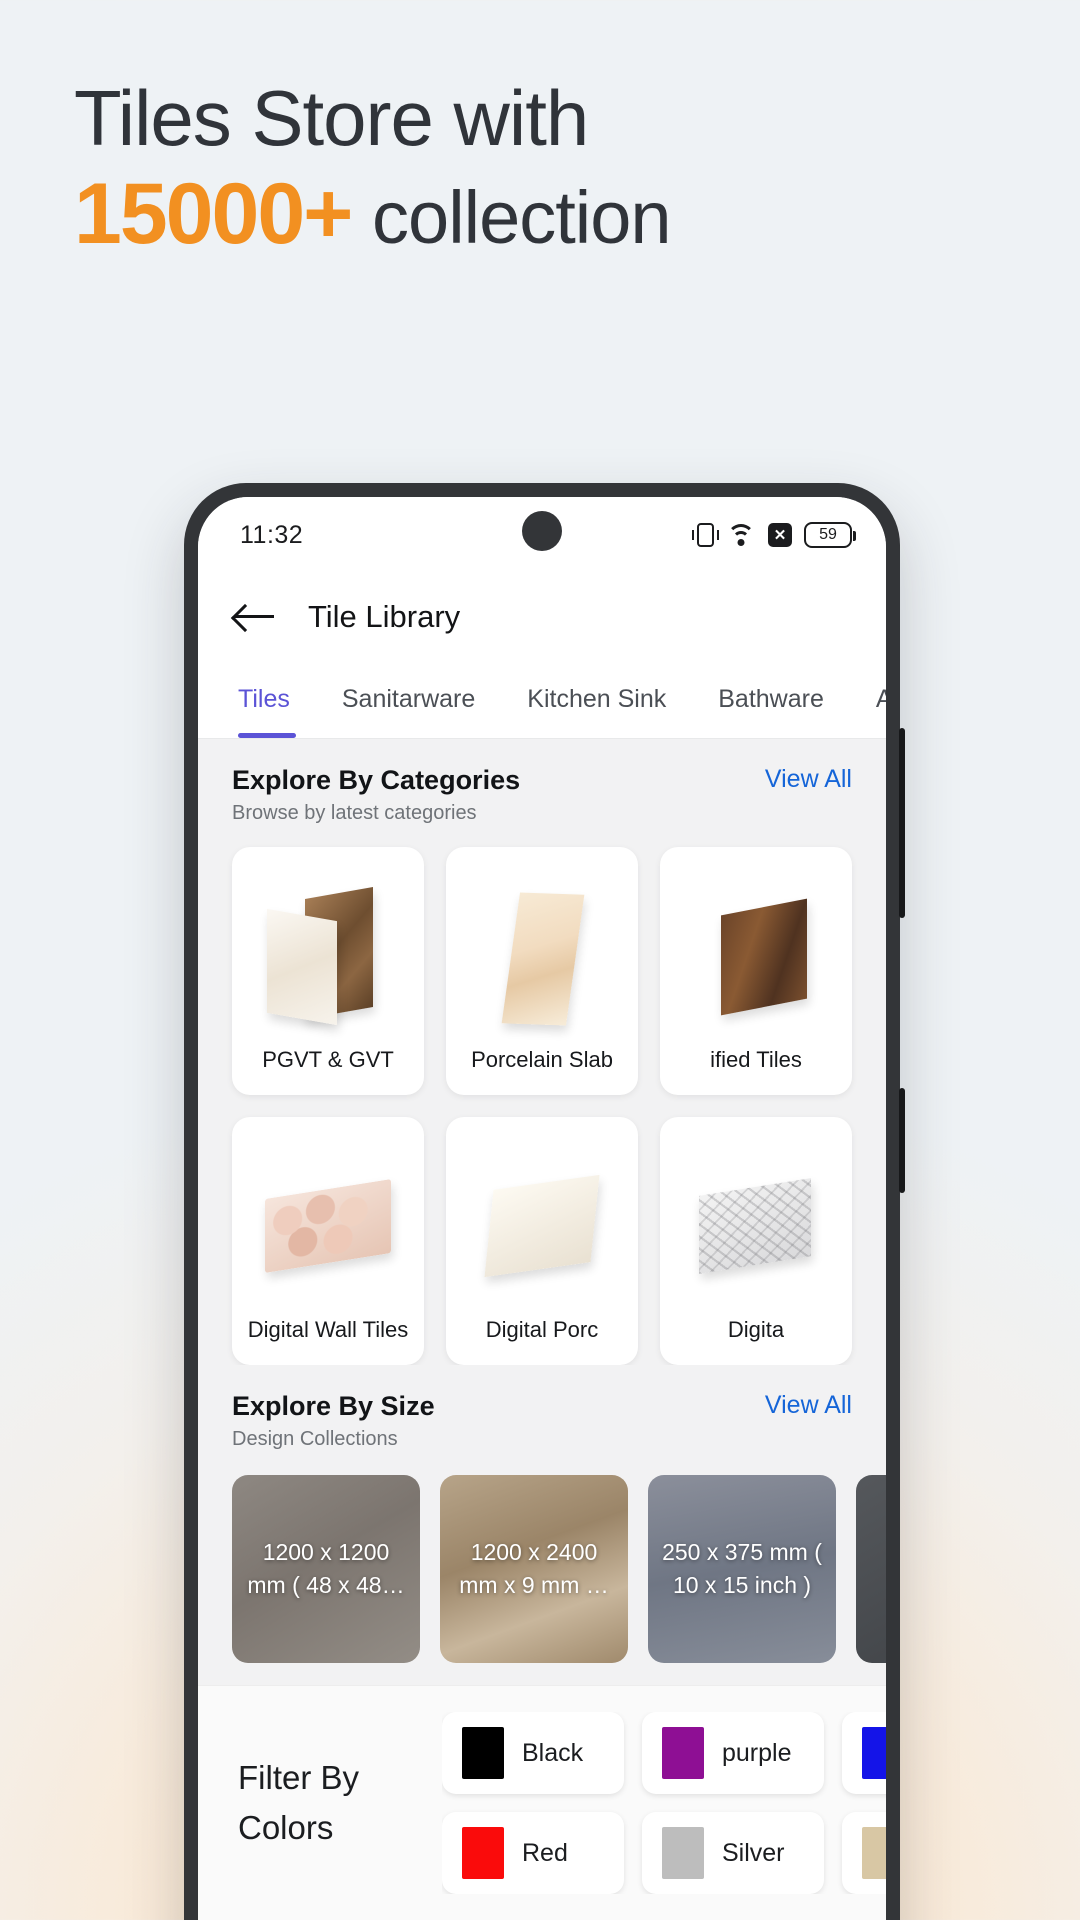  What do you see at coordinates (902, 1140) in the screenshot?
I see `phone-power-button` at bounding box center [902, 1140].